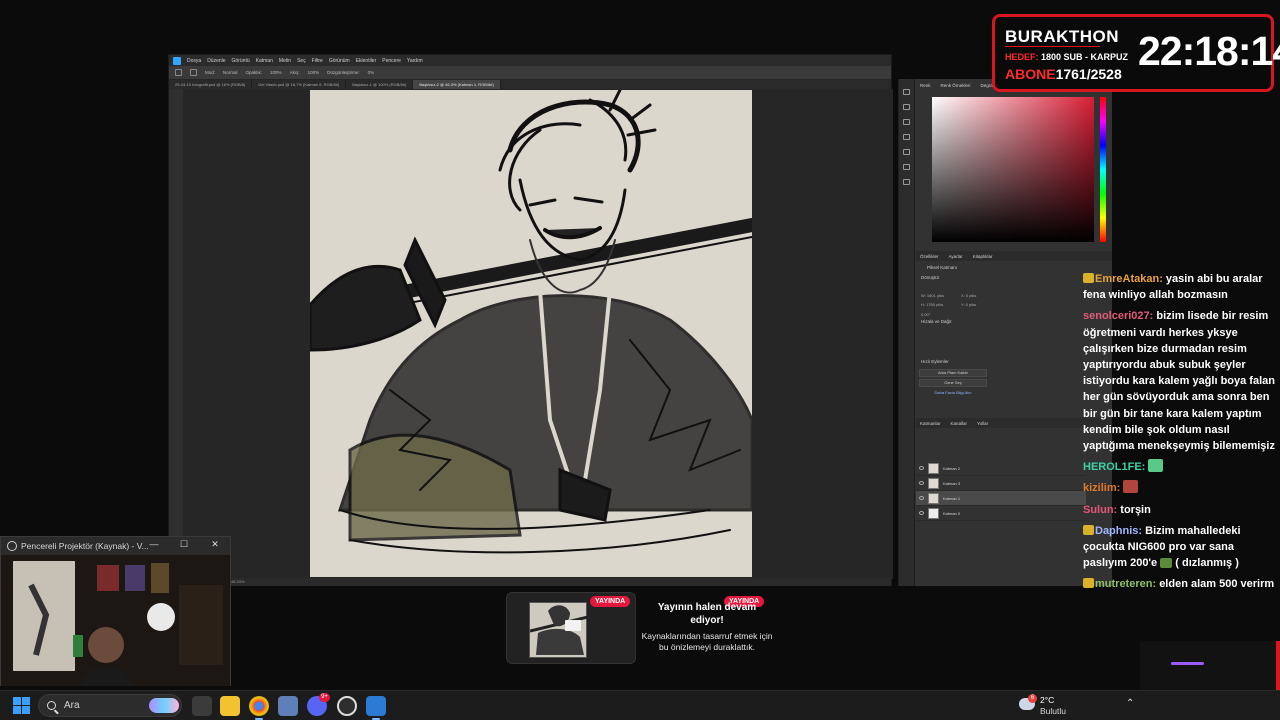 The width and height of the screenshot is (1280, 720). I want to click on menu-file: Dosya, so click(194, 61).